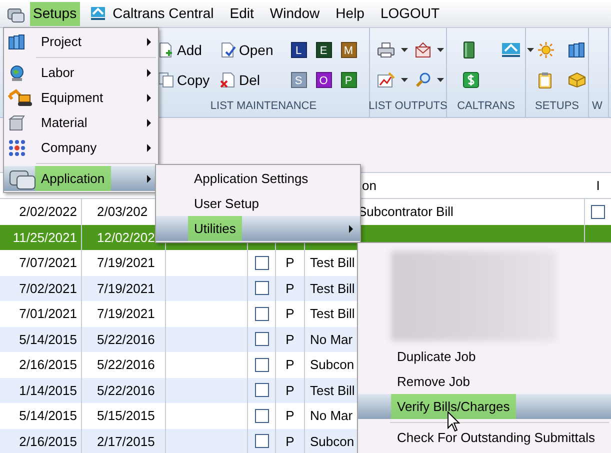 This screenshot has height=453, width=611. What do you see at coordinates (48, 263) in the screenshot?
I see `table-cell-text: 7/07/2021` at bounding box center [48, 263].